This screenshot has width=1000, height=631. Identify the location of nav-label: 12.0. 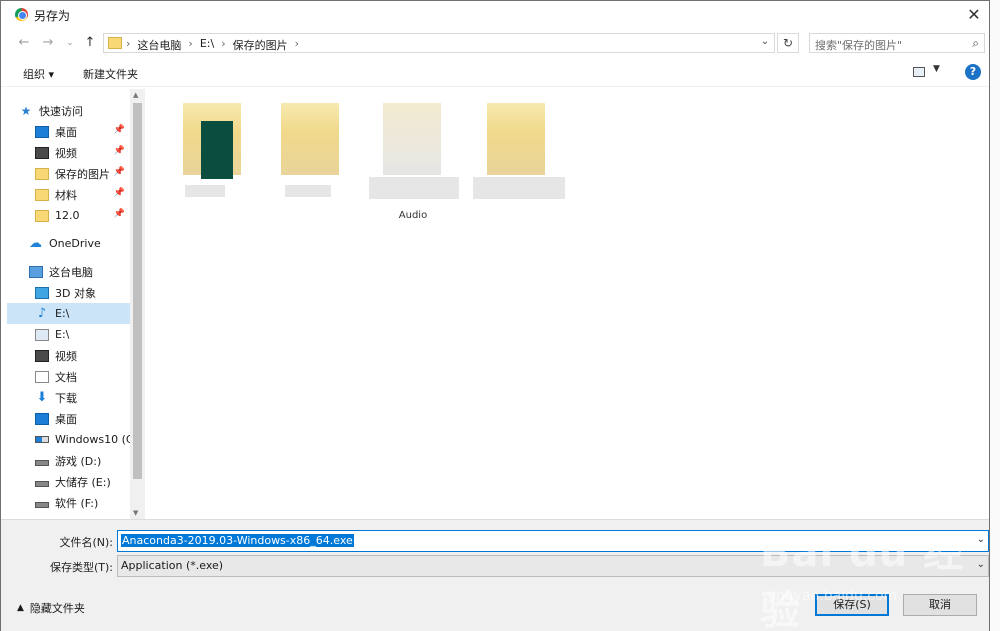
(67, 215).